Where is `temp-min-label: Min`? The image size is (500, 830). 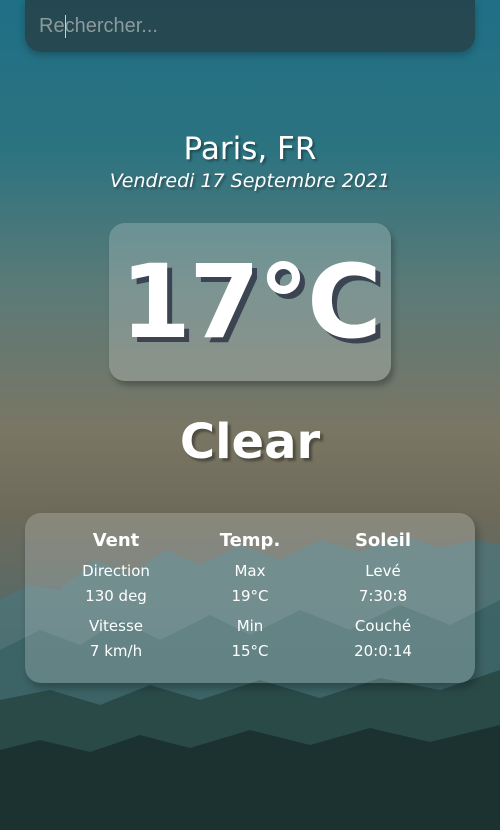
temp-min-label: Min is located at coordinates (250, 626).